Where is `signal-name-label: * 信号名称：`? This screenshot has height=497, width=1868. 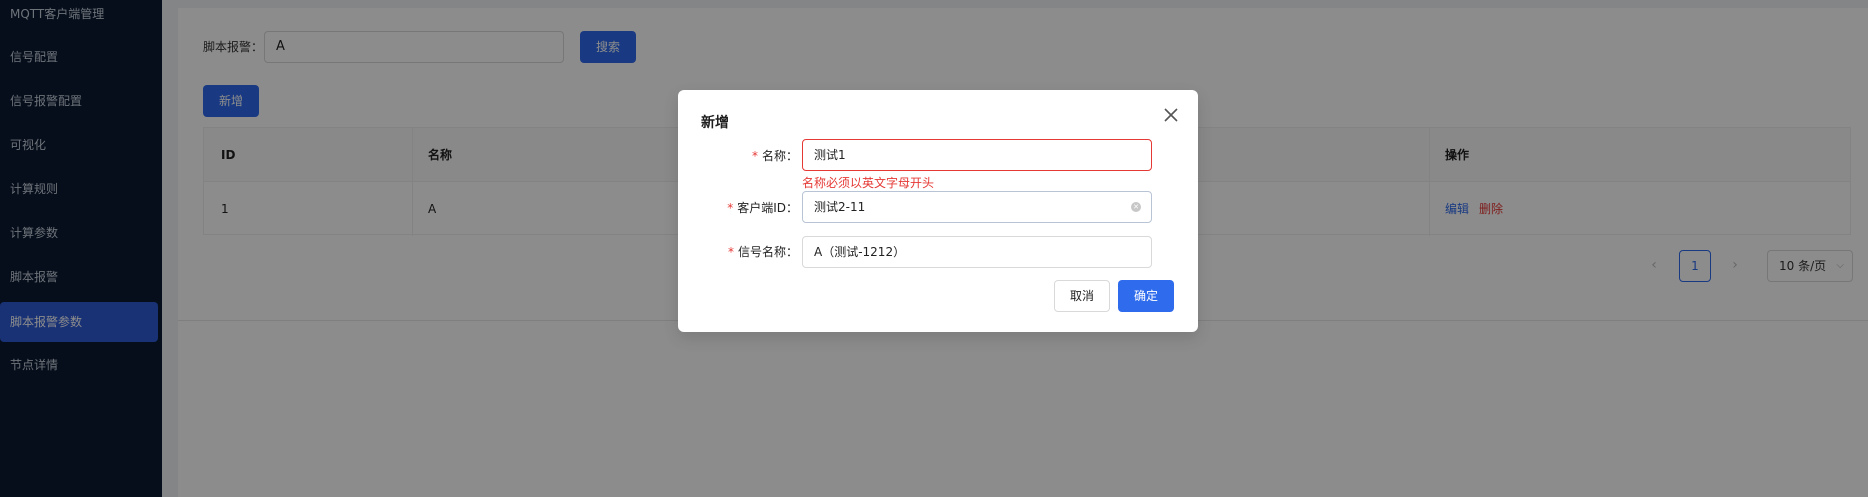 signal-name-label: * 信号名称： is located at coordinates (762, 252).